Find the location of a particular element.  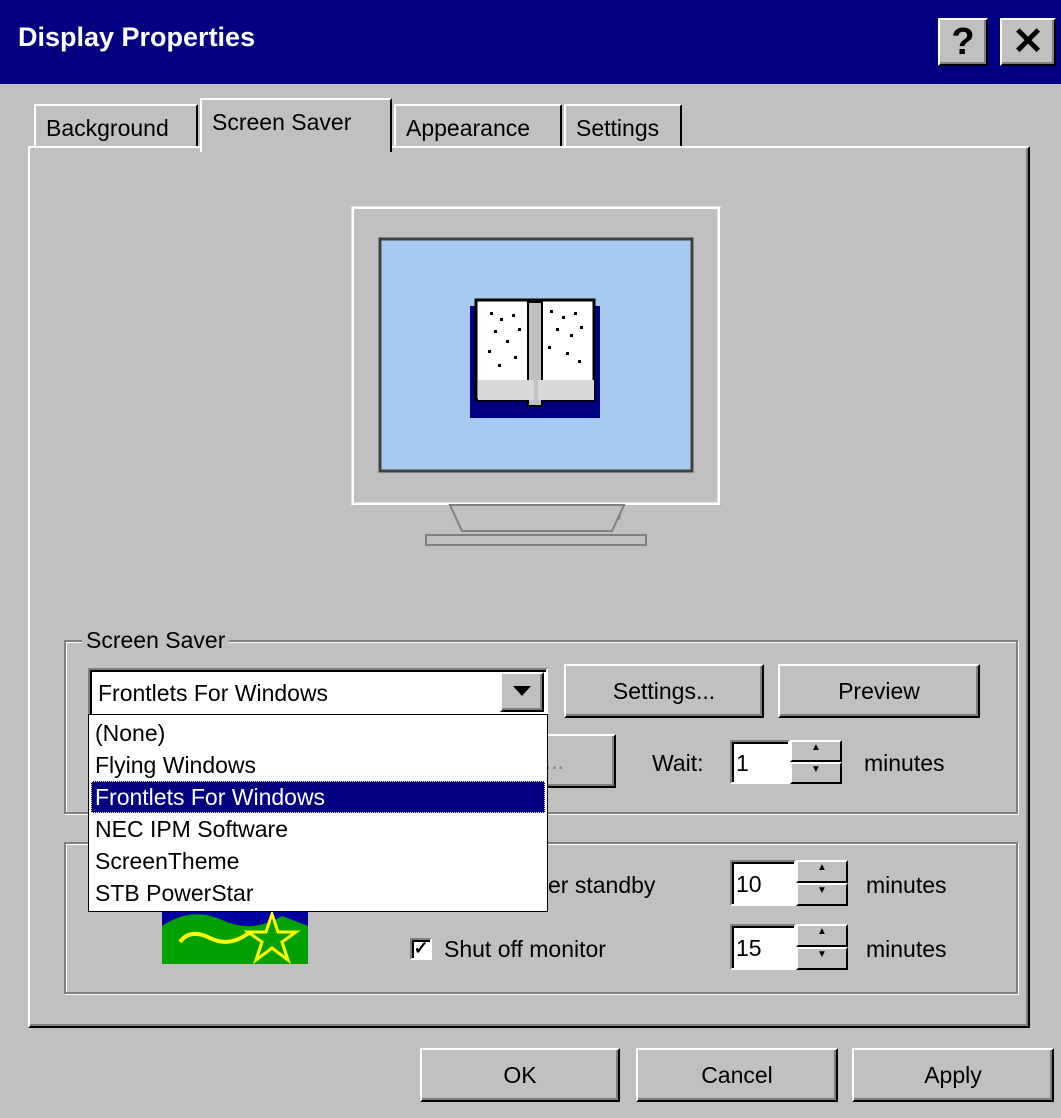

shutoff-label: Shut off monitor is located at coordinates (525, 949).